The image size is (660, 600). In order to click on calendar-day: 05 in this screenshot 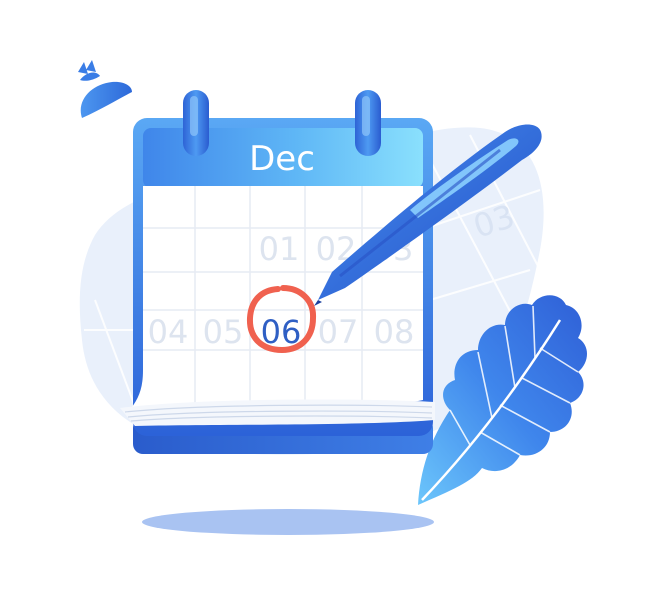, I will do `click(223, 332)`.